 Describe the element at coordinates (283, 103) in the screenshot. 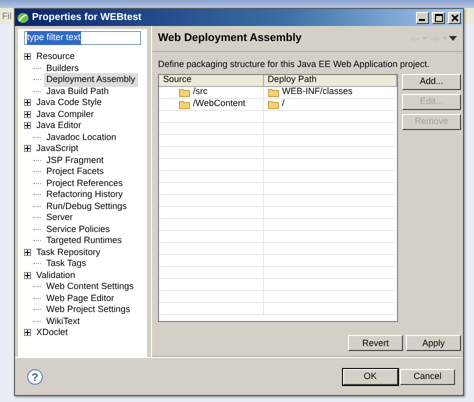

I see `table-cell-text: /` at that location.